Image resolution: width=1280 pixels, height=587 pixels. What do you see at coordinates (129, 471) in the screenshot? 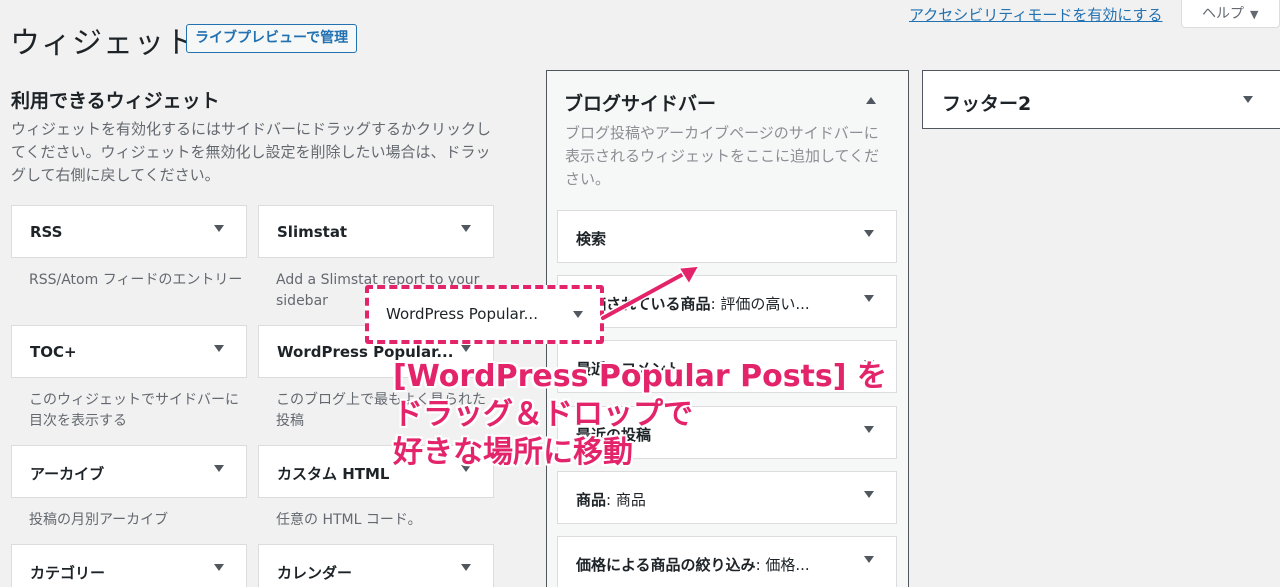
I see `widget-archives: アーカイブ` at bounding box center [129, 471].